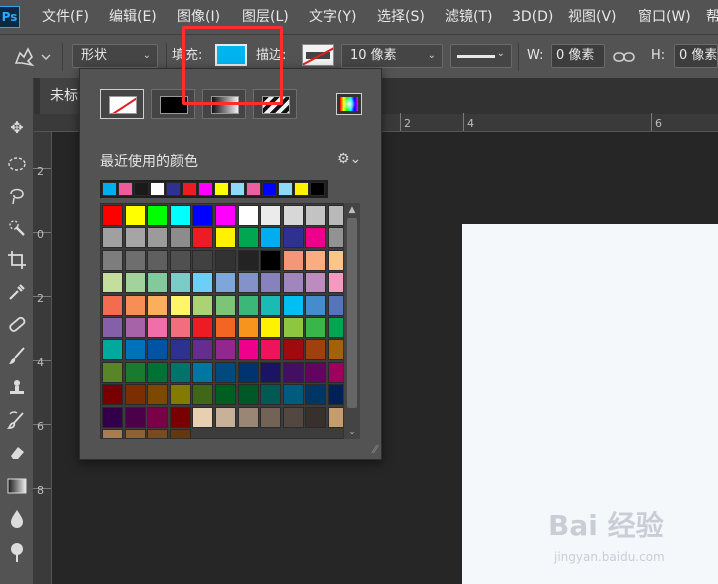  What do you see at coordinates (392, 56) in the screenshot?
I see `stroke-width-field: 10 像素 ⌄` at bounding box center [392, 56].